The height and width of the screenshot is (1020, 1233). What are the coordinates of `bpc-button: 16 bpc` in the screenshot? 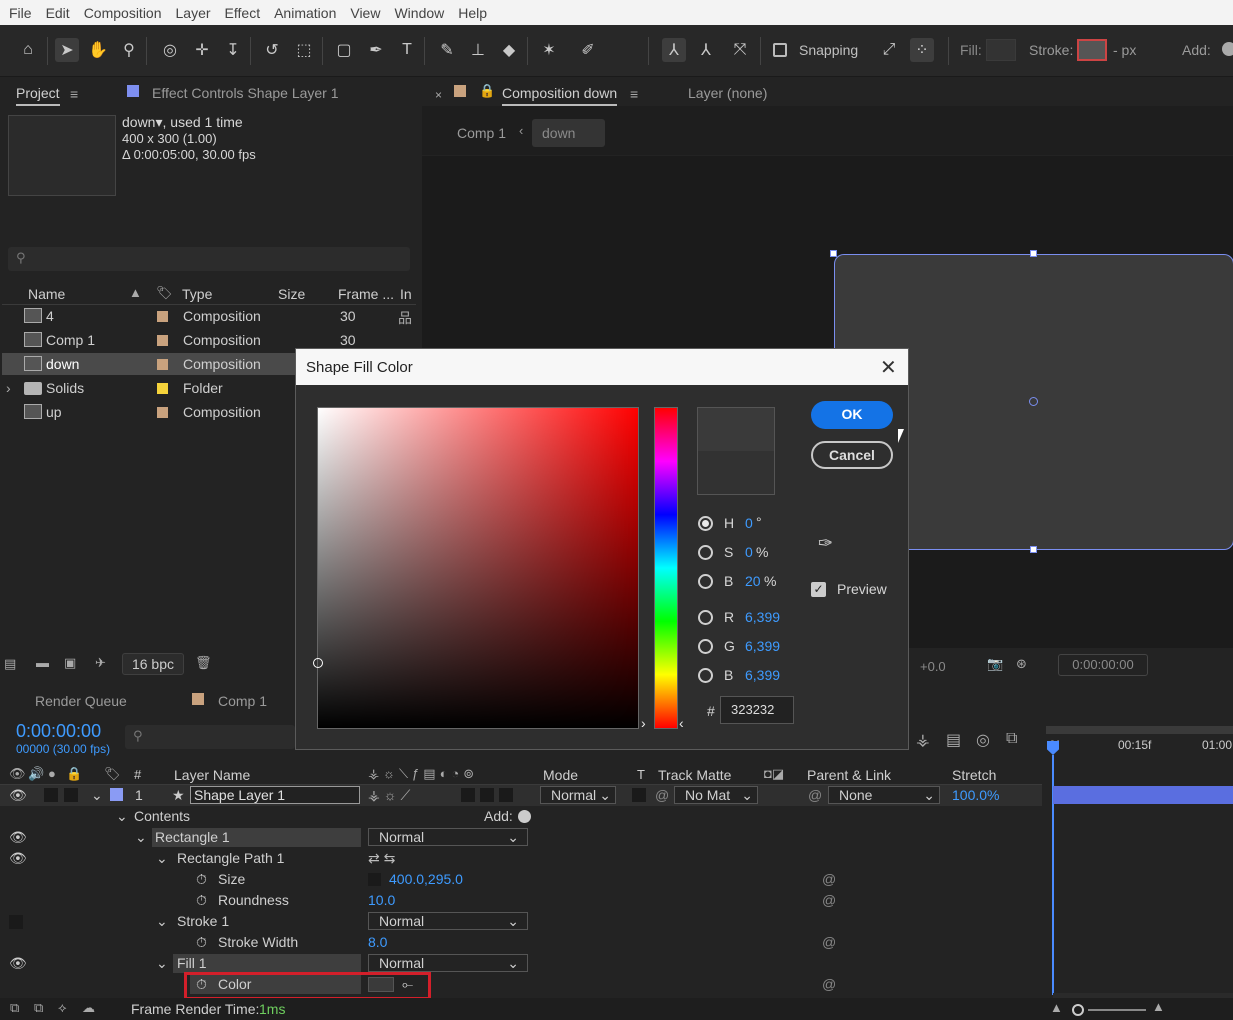 It's located at (153, 664).